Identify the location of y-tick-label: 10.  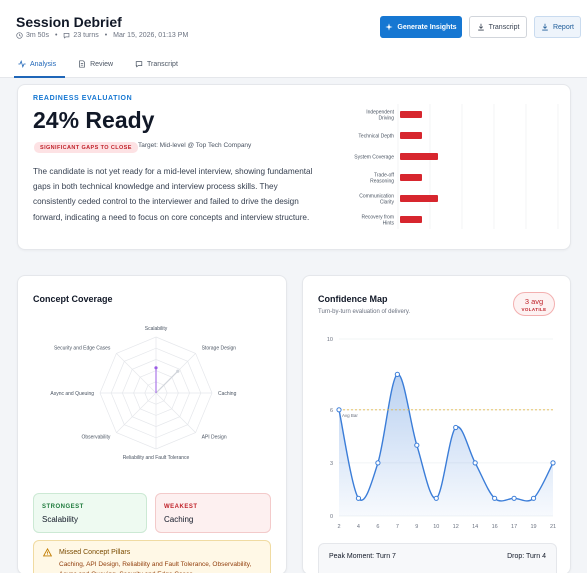
(330, 340).